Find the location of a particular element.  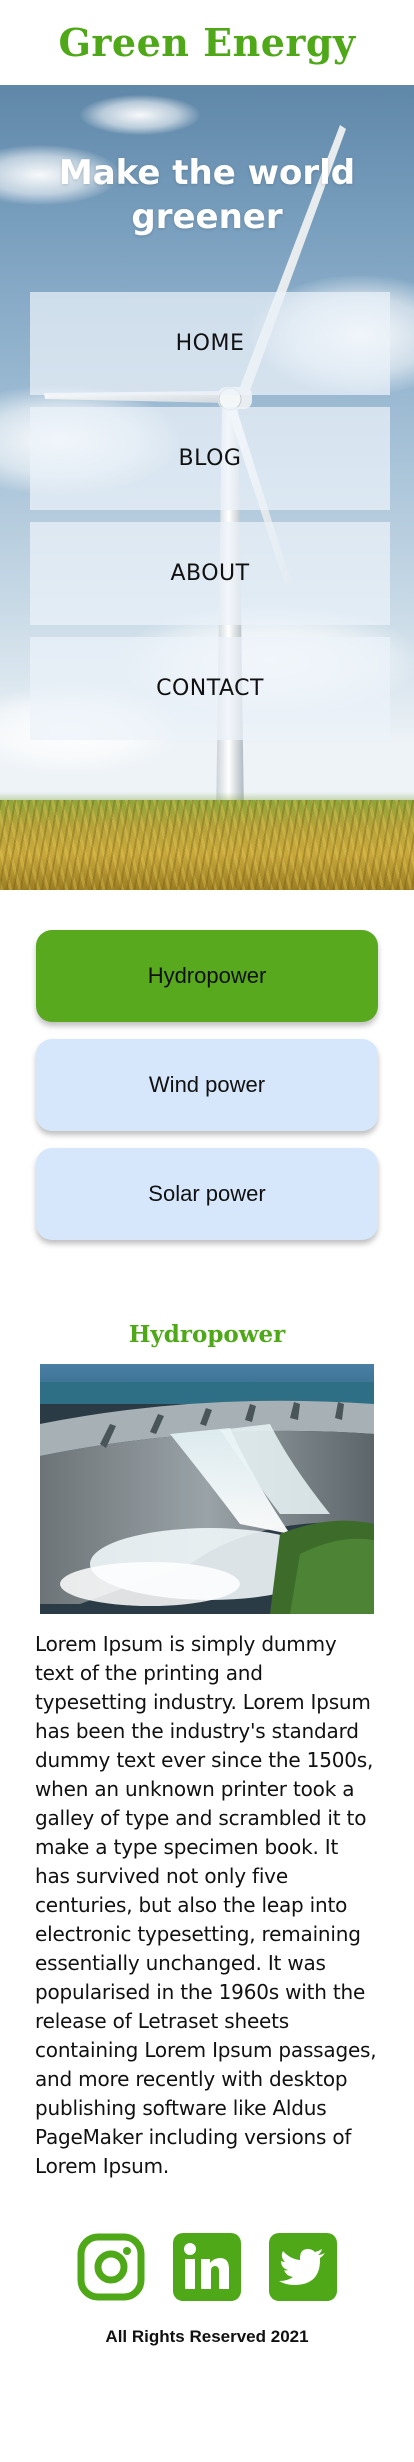

nav-item-about: ABOUT is located at coordinates (210, 573).